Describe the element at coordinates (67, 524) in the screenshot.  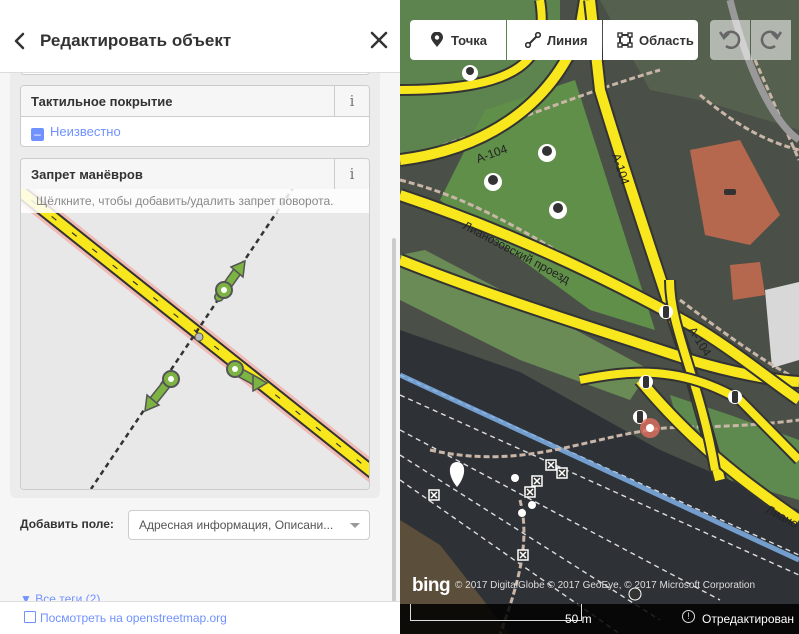
I see `add-field-label: Добавить поле:` at that location.